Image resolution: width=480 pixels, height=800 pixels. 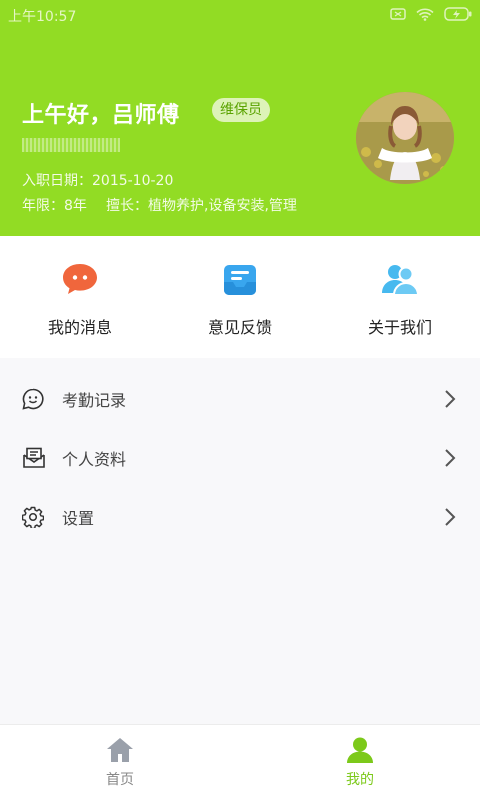 I want to click on work-years: 年限：8年, so click(x=54, y=206).